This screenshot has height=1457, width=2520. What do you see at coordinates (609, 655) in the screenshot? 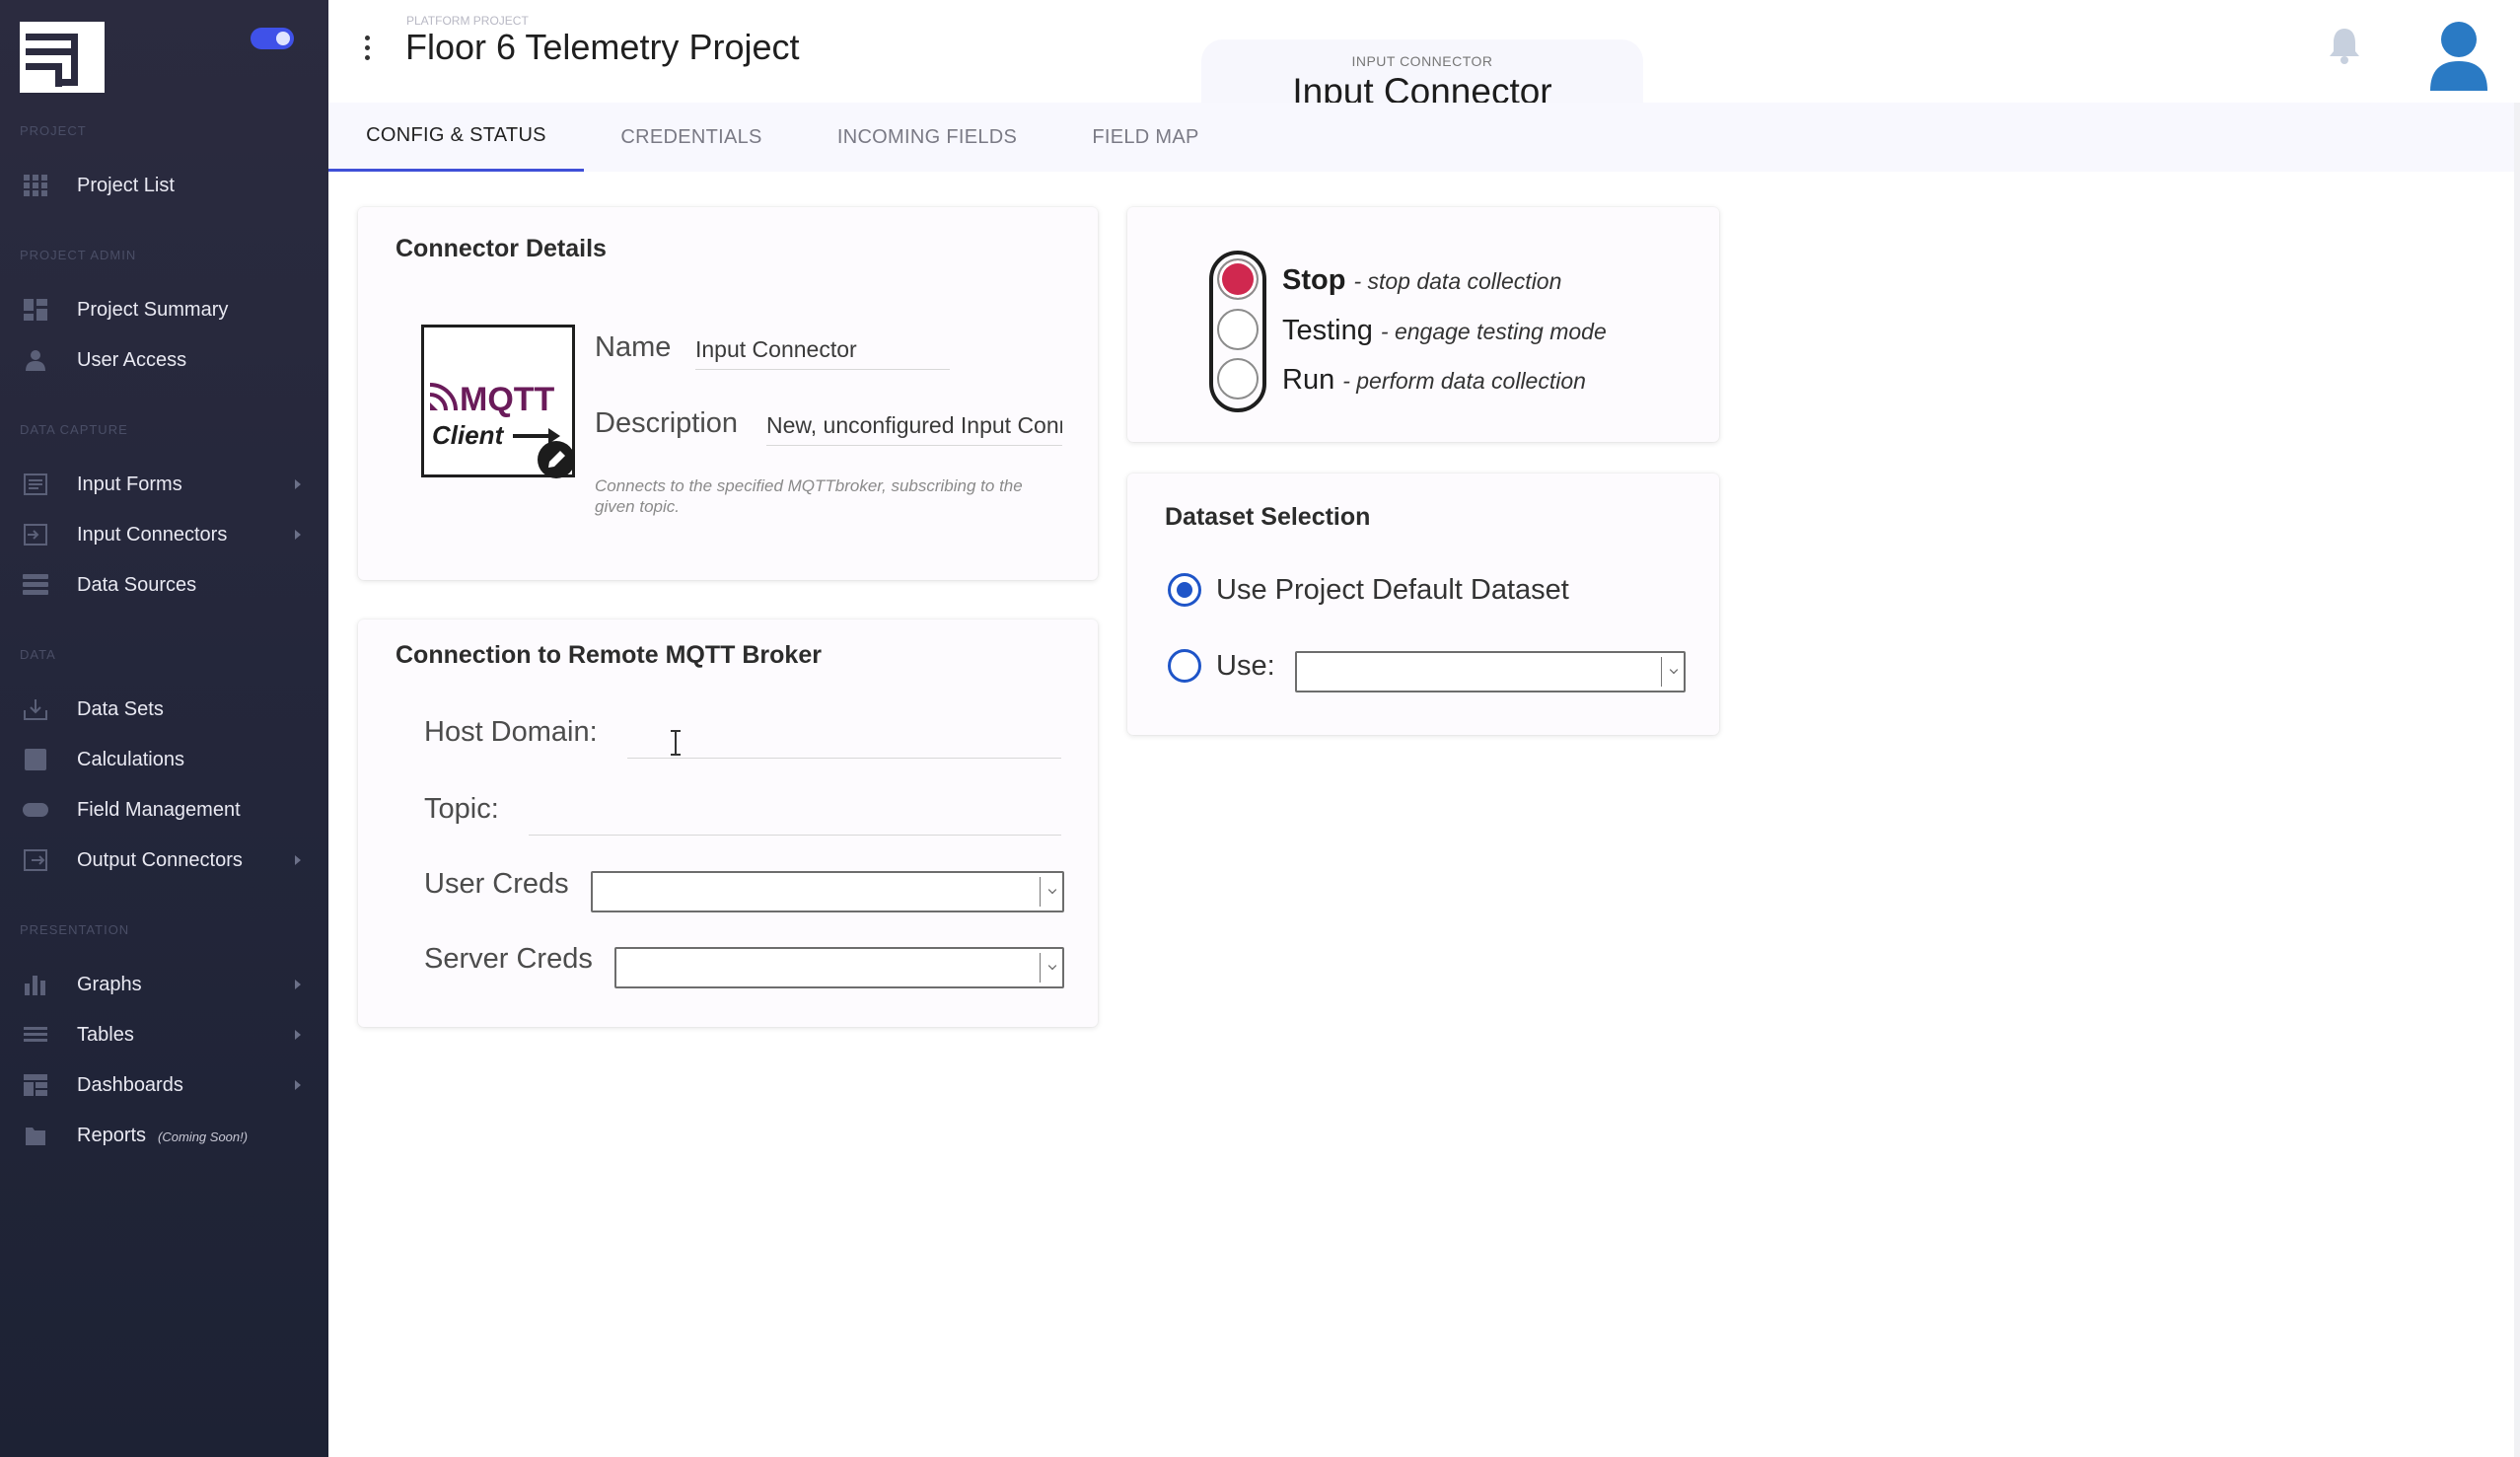
I see `card-title: Connection to Remote MQTT Broker` at bounding box center [609, 655].